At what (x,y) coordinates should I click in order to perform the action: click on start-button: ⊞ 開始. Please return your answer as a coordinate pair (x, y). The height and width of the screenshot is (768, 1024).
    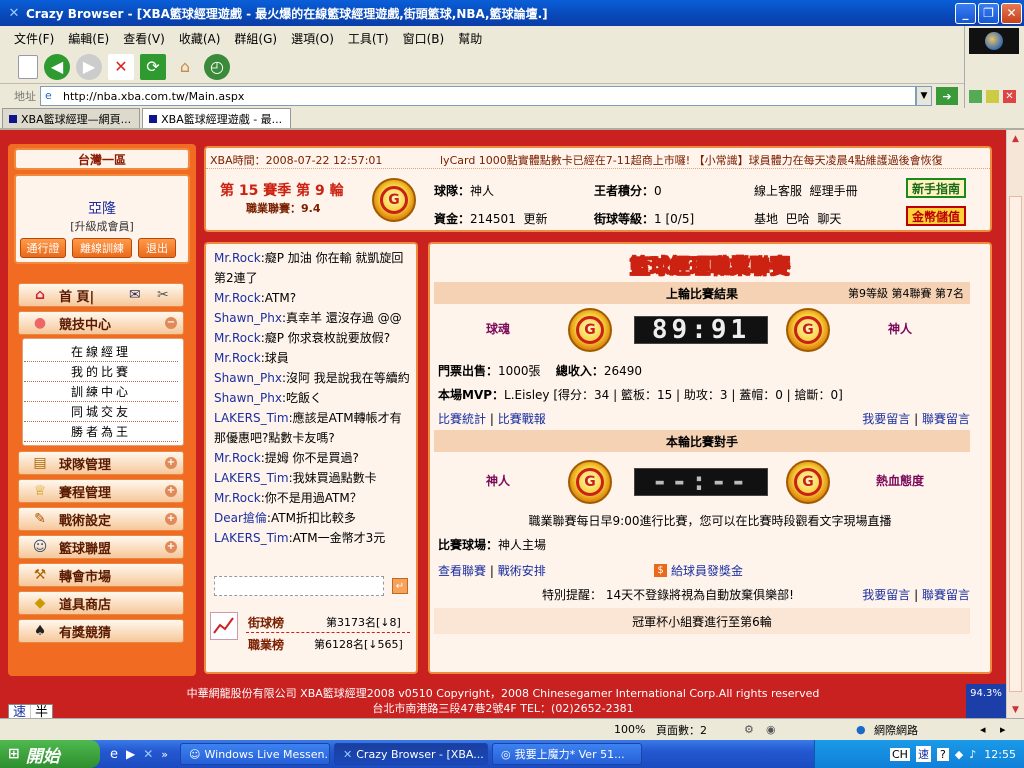
    Looking at the image, I should click on (50, 754).